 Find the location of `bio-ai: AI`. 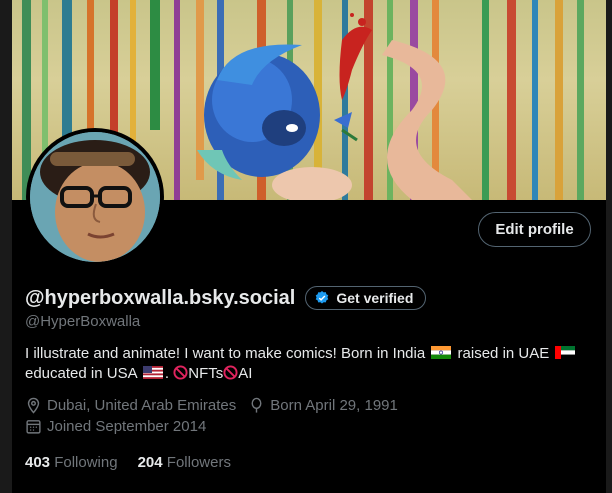

bio-ai: AI is located at coordinates (245, 373).